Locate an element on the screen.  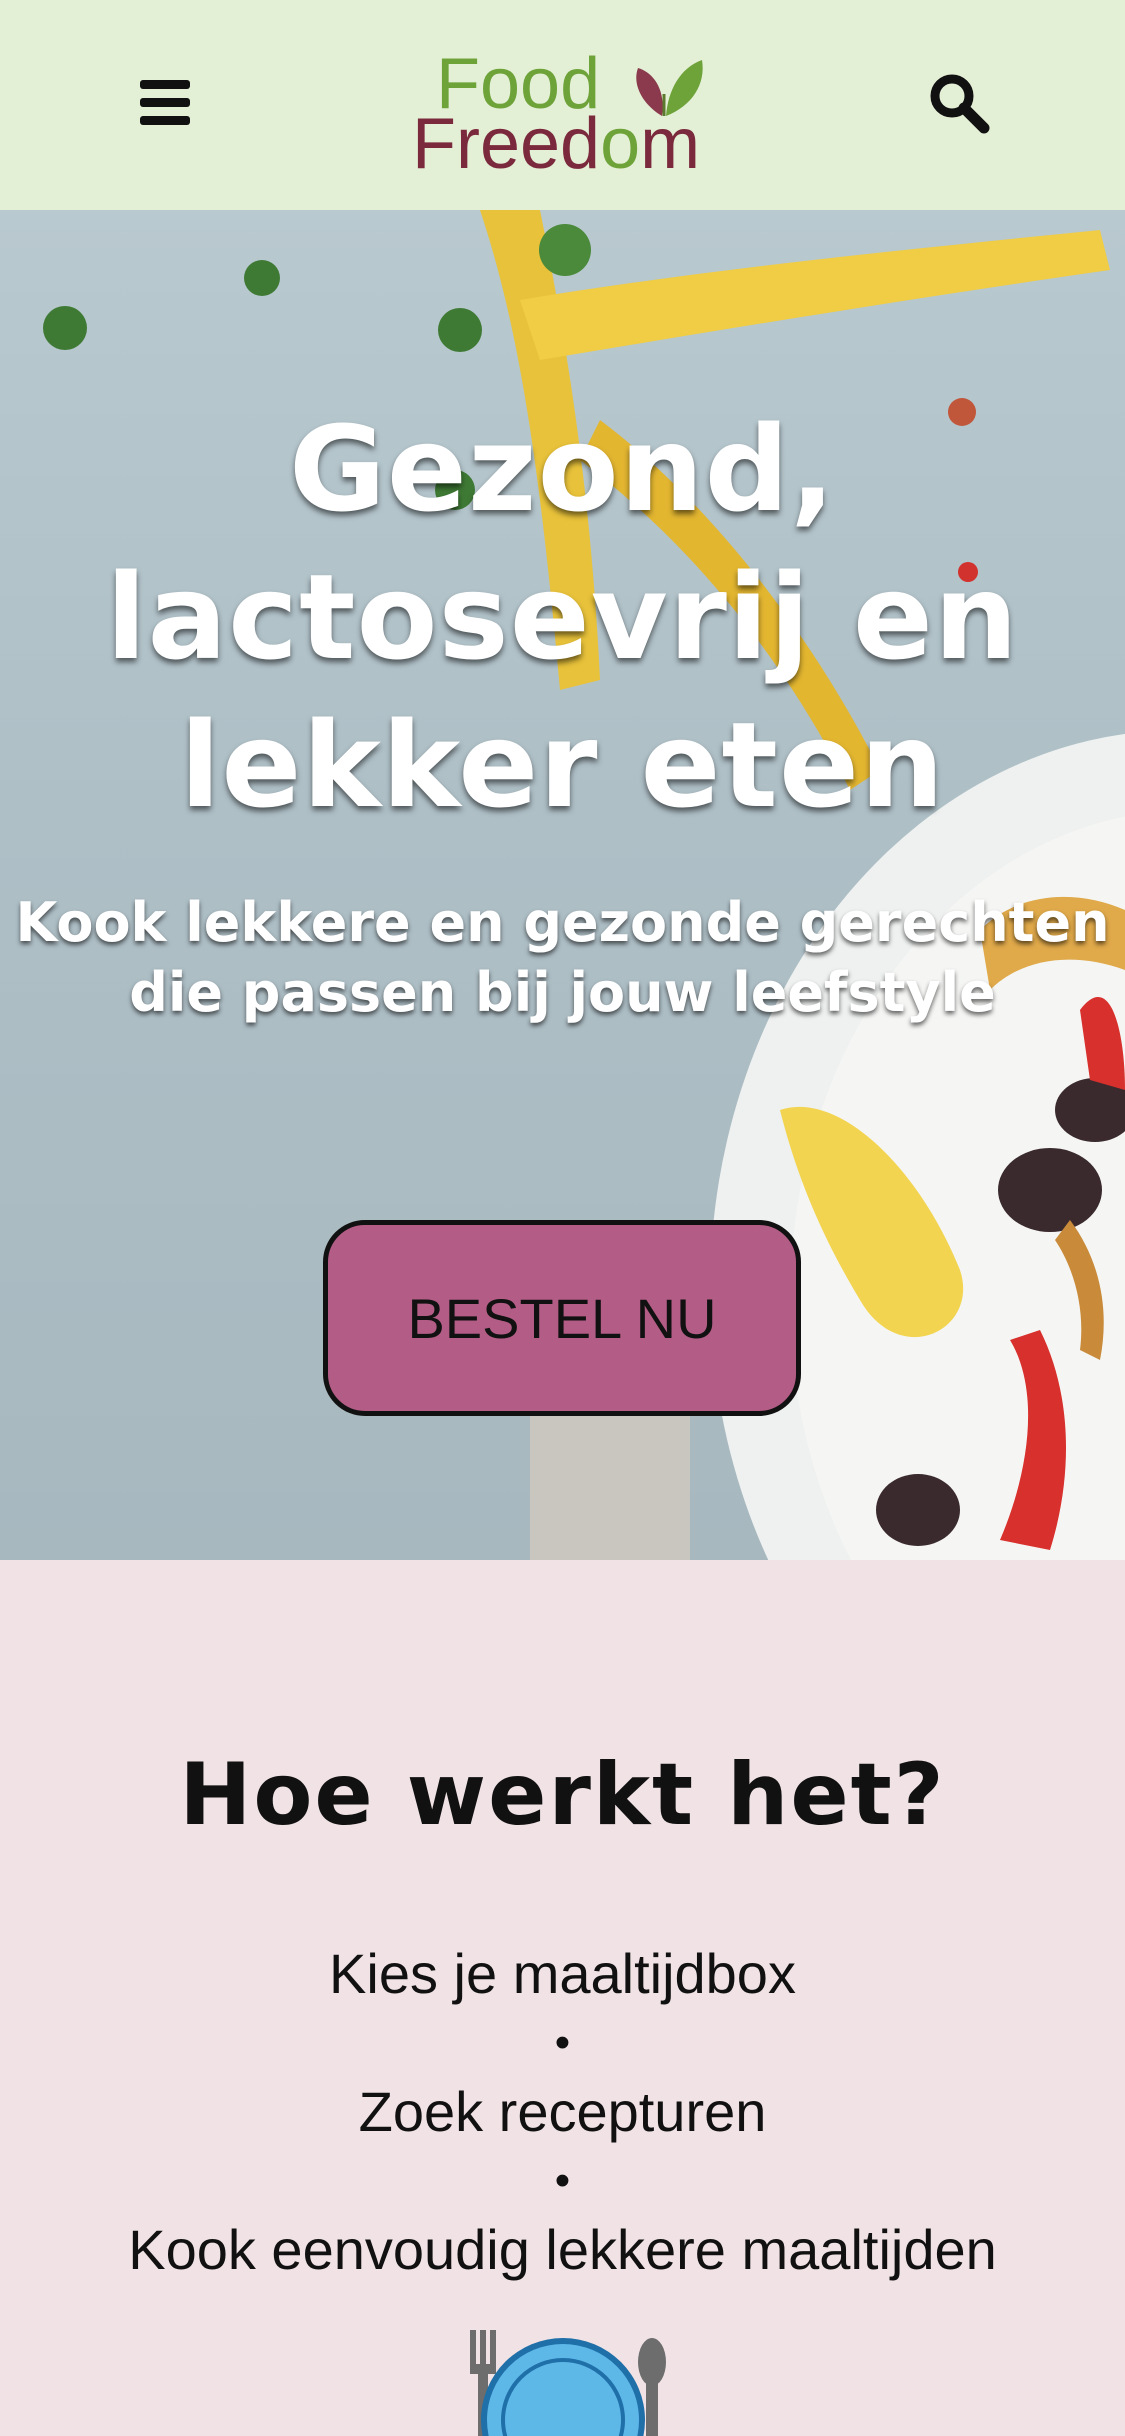
hero-subtitle-line: die passen bij jouw leefstyle is located at coordinates (562, 992).